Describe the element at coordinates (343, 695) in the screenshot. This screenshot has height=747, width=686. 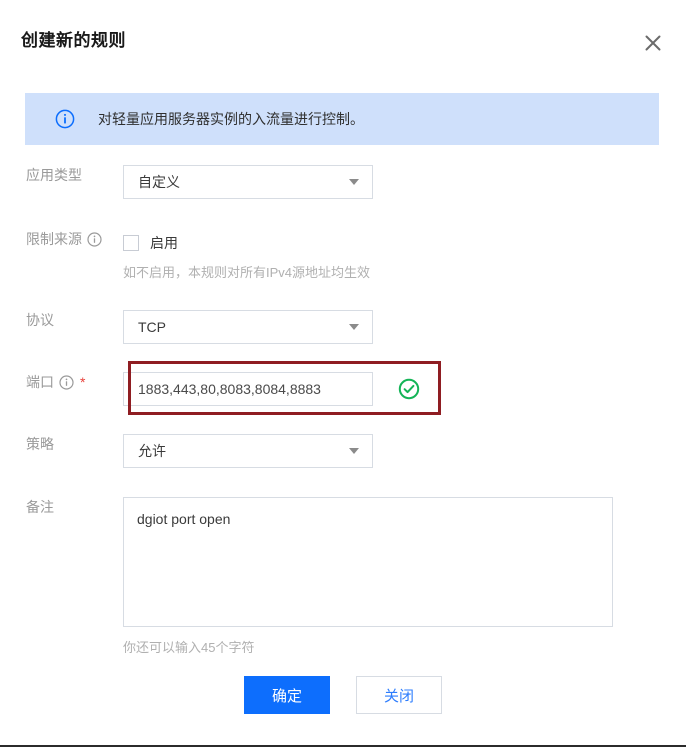
I see `dialog-footer: 确定 关闭` at that location.